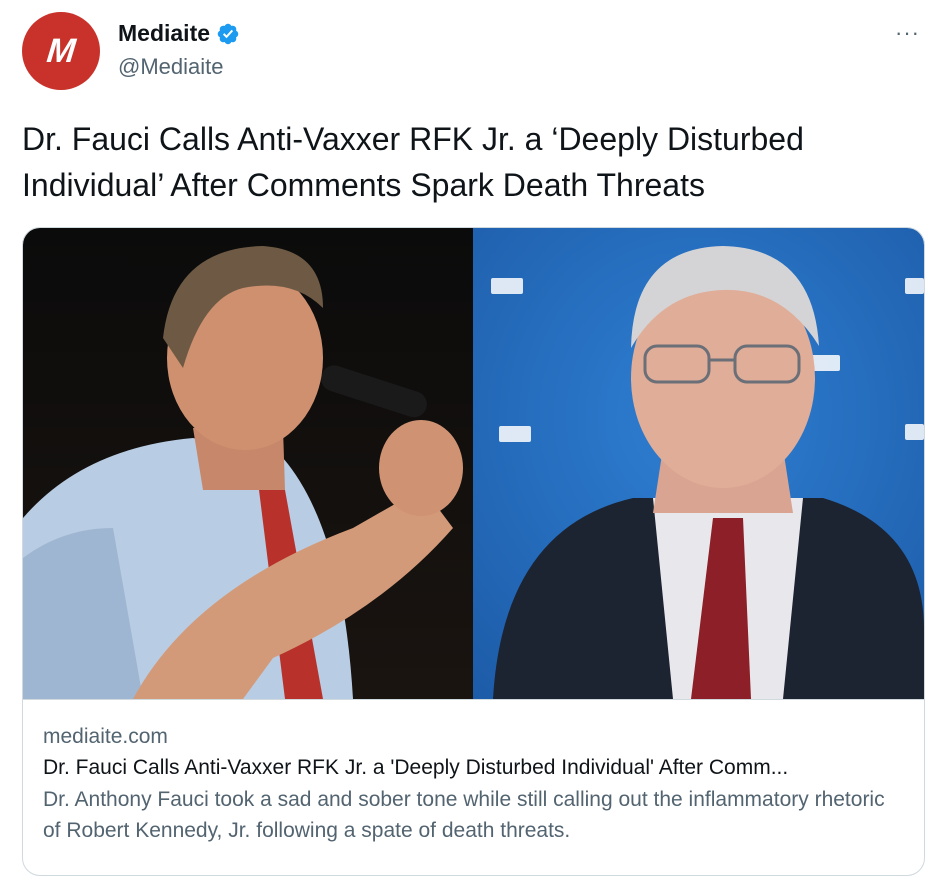  I want to click on avatar: M, so click(61, 51).